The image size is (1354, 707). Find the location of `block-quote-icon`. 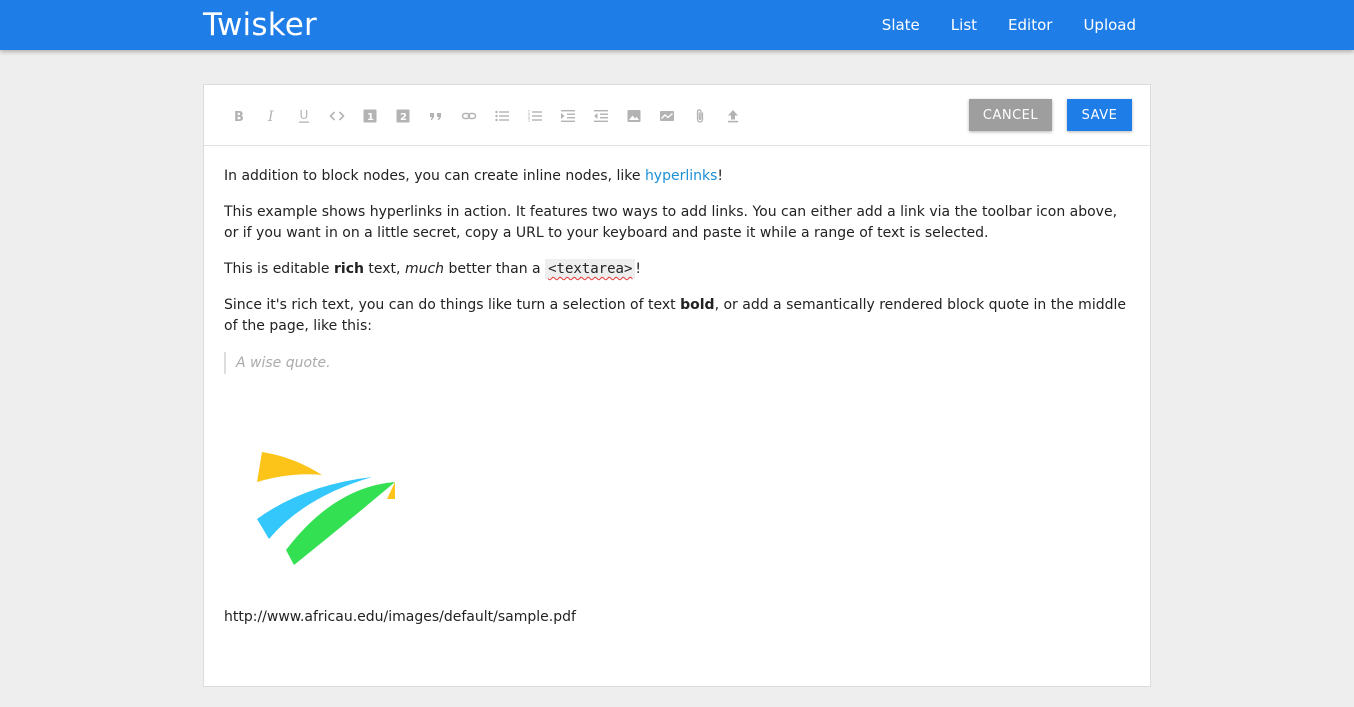

block-quote-icon is located at coordinates (435, 116).